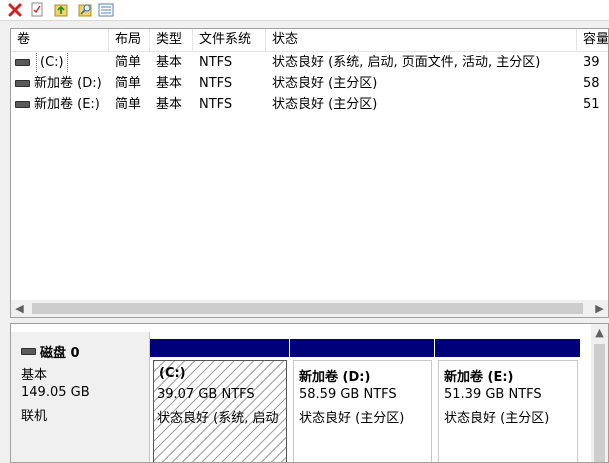 This screenshot has width=609, height=463. I want to click on column-header-status: 状态, so click(421, 40).